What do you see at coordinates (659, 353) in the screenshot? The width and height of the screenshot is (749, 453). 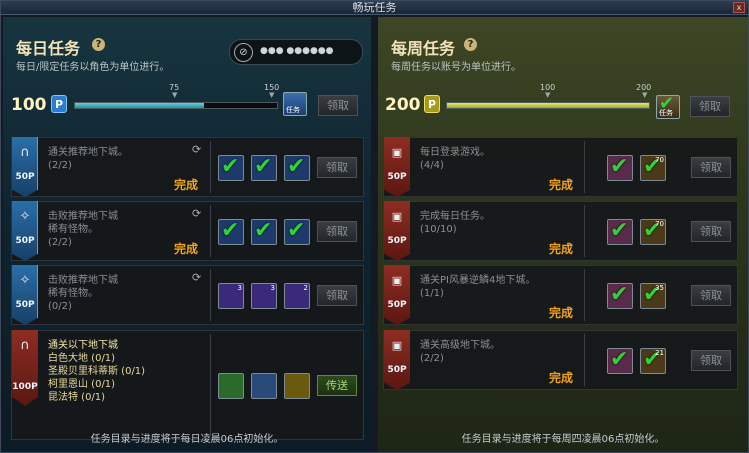 I see `reward-count: 21` at bounding box center [659, 353].